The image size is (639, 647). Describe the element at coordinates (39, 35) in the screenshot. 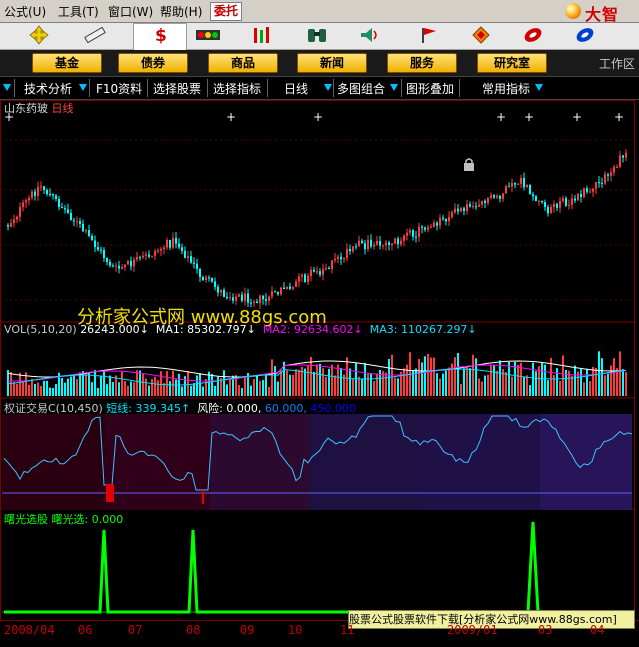

I see `move-cross-icon` at that location.